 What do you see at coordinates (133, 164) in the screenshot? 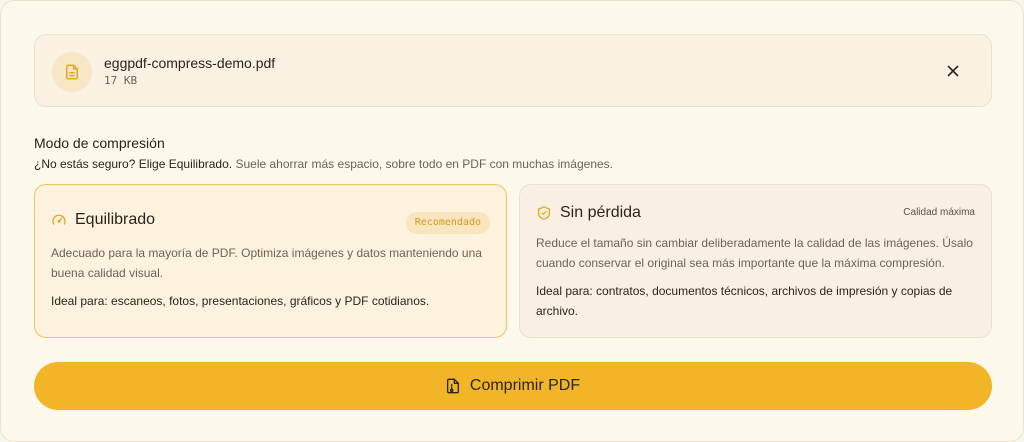
I see `compression-hint-strong: ¿No estás seguro? Elige Equilibrado.` at bounding box center [133, 164].